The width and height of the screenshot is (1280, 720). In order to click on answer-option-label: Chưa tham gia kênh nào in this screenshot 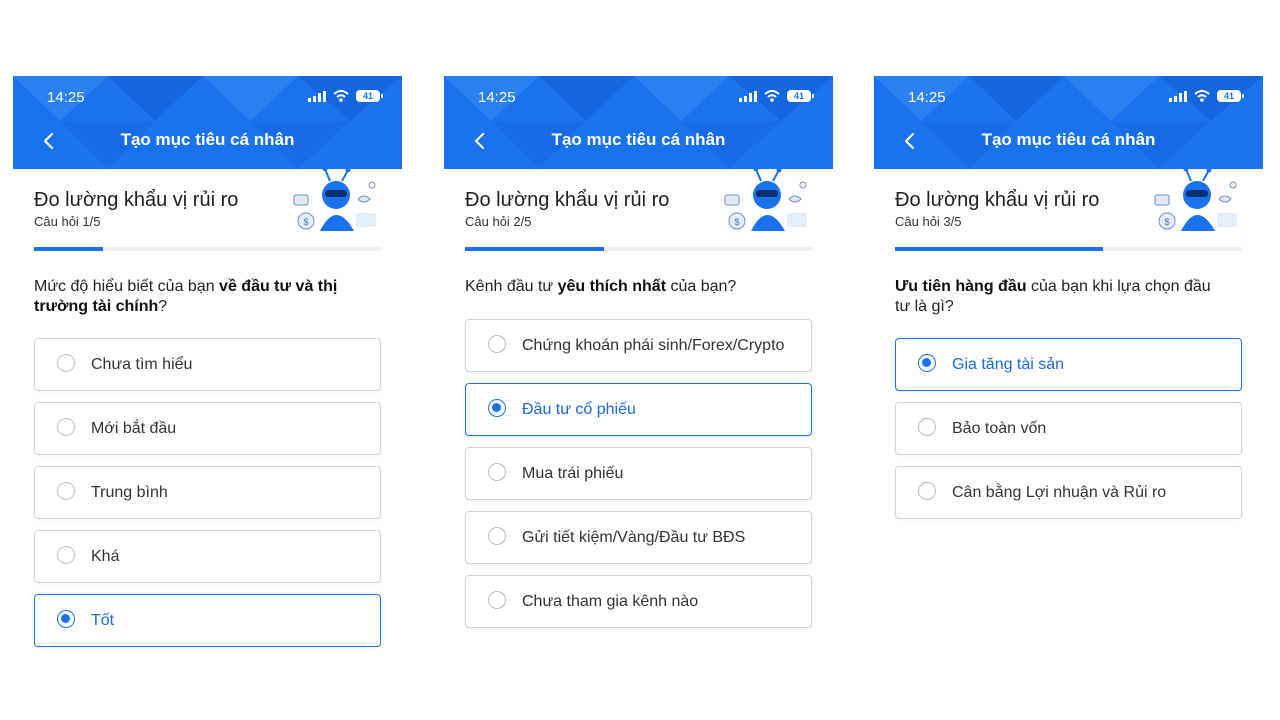, I will do `click(610, 601)`.